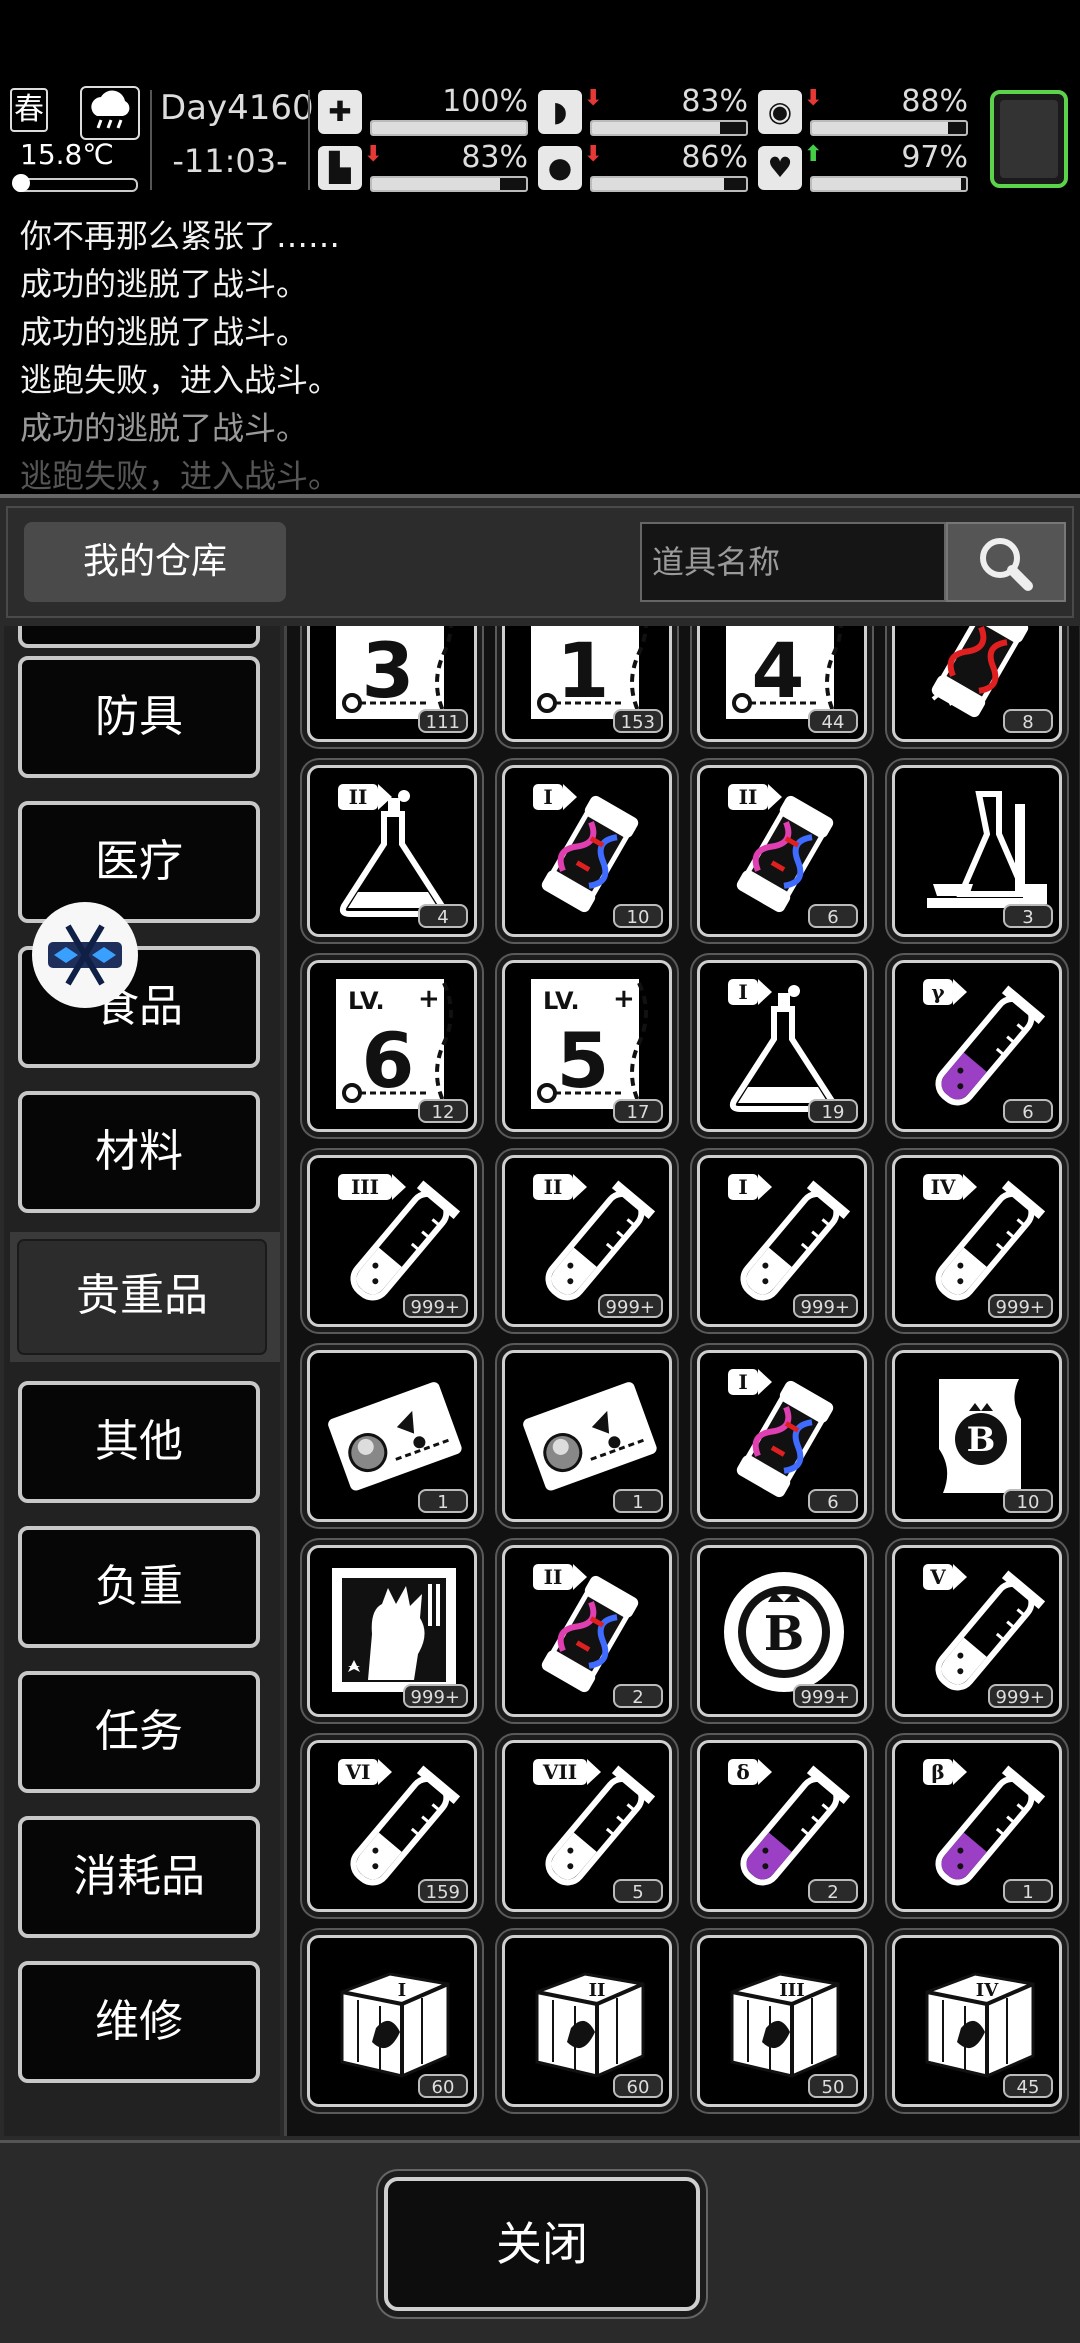  What do you see at coordinates (643, 111) in the screenshot?
I see `stat-hunger: ◗ ⬇ 83%` at bounding box center [643, 111].